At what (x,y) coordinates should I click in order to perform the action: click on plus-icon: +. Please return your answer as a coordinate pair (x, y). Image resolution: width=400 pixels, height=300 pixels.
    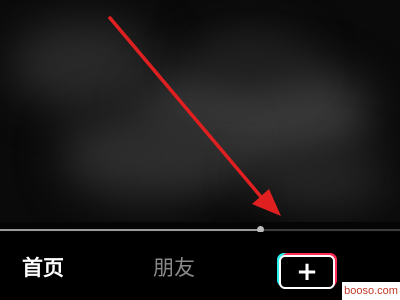
    Looking at the image, I should click on (307, 272).